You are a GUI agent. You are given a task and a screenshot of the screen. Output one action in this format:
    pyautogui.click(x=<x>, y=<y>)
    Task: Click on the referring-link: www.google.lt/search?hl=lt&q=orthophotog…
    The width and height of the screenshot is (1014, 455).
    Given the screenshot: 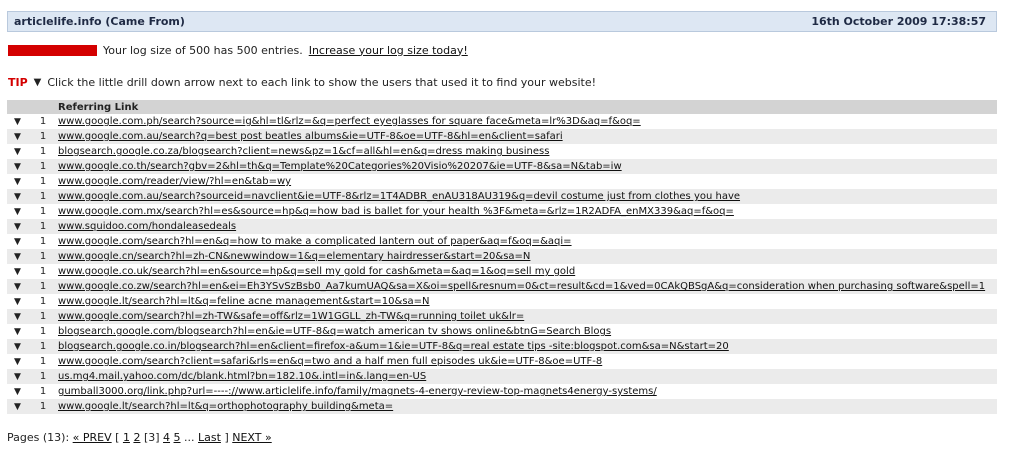 What is the action you would take?
    pyautogui.click(x=225, y=406)
    